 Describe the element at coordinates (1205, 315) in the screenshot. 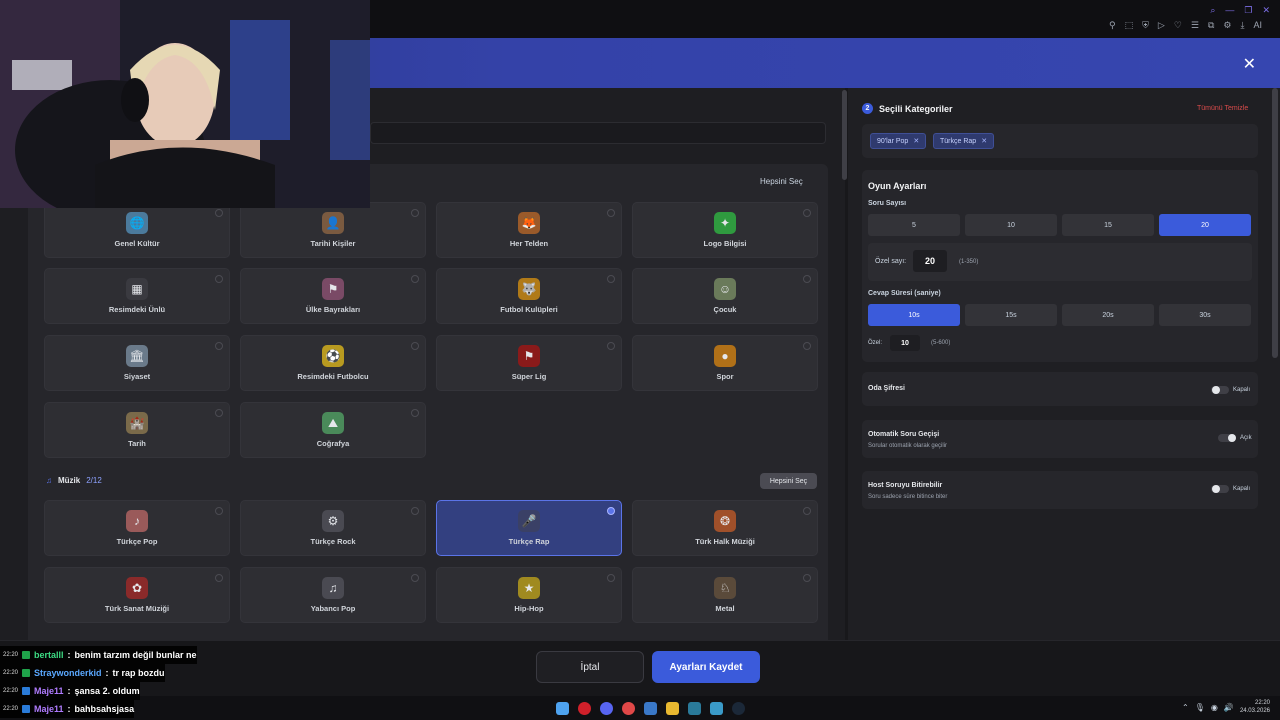

I see `answer-time-option-30s: 30s` at that location.